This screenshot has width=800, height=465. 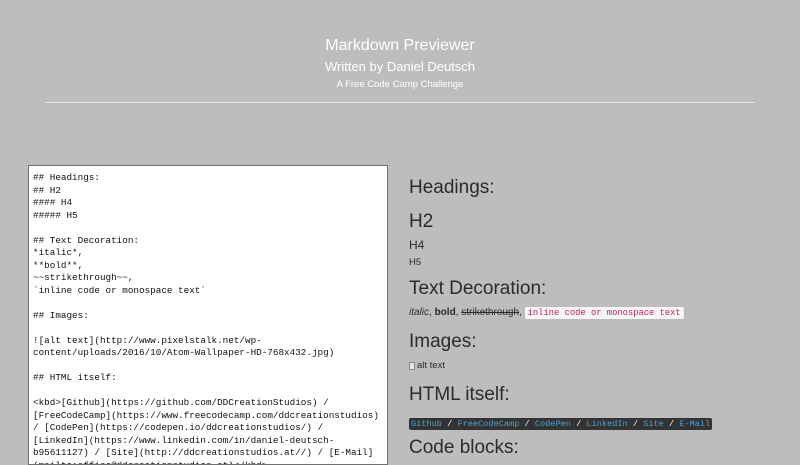 What do you see at coordinates (522, 312) in the screenshot?
I see `preview-sep: ,` at bounding box center [522, 312].